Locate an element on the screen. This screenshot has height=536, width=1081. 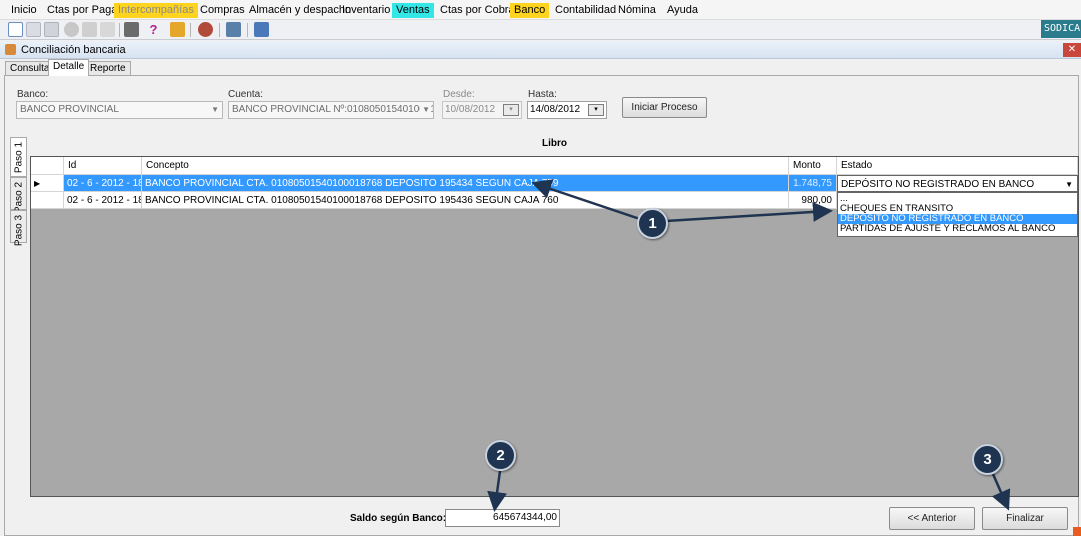
close-button: ✕ is located at coordinates (1072, 50).